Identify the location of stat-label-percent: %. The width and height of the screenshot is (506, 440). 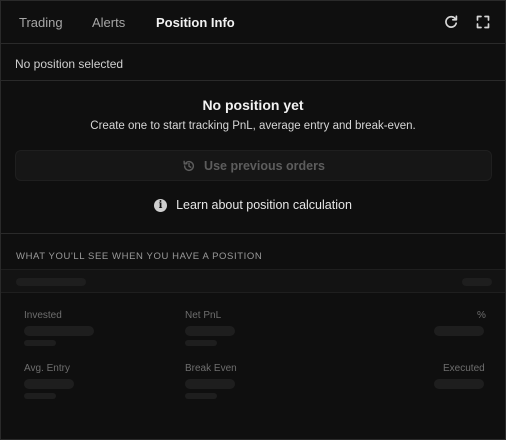
(481, 315).